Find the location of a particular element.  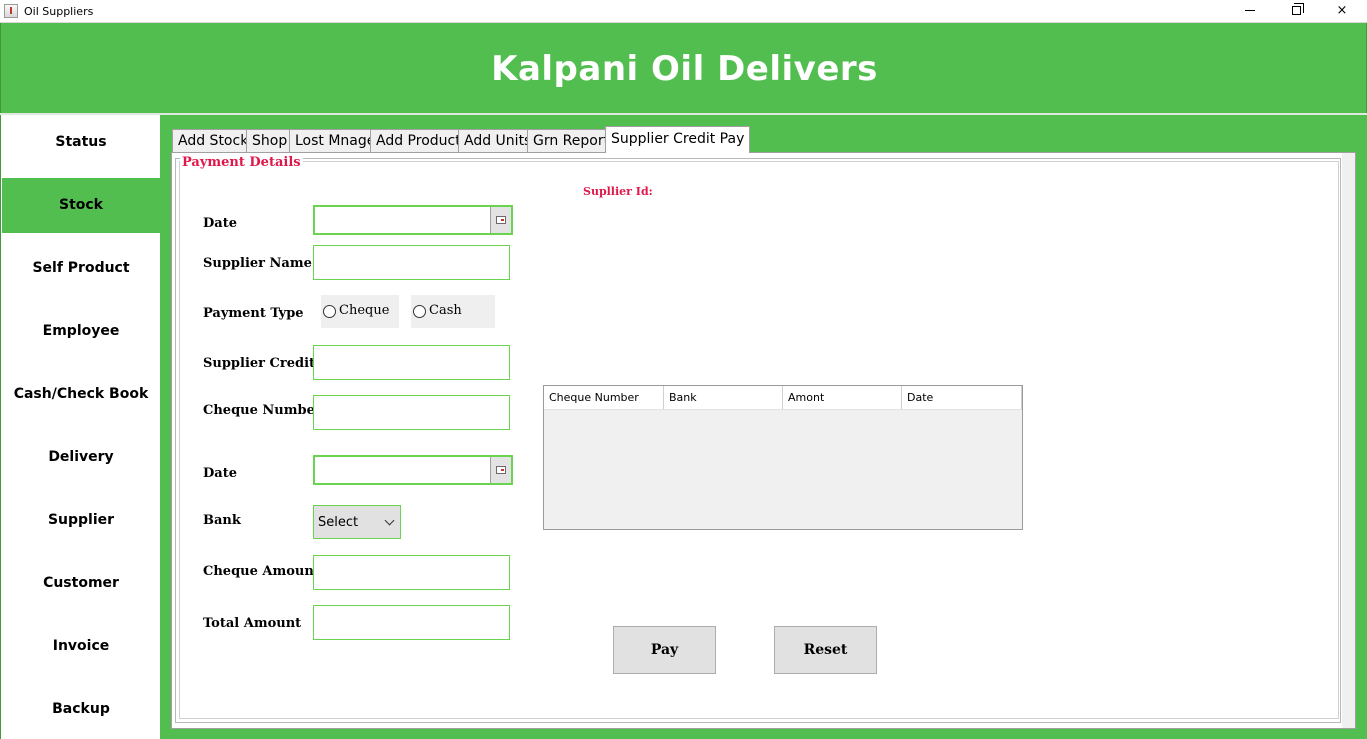

close-icon: × is located at coordinates (1342, 10).